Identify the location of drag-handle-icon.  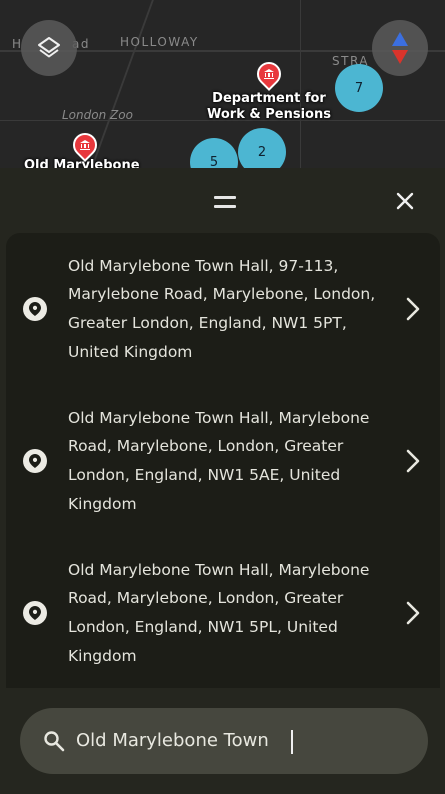
(225, 202).